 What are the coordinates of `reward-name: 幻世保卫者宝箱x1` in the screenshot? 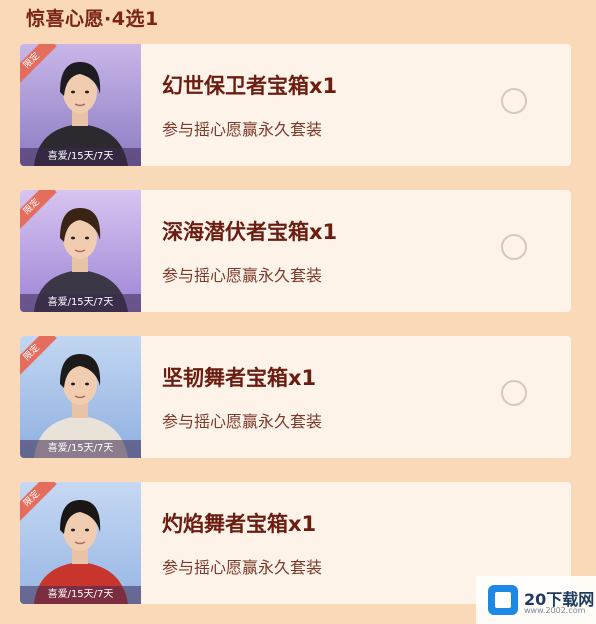 It's located at (250, 86).